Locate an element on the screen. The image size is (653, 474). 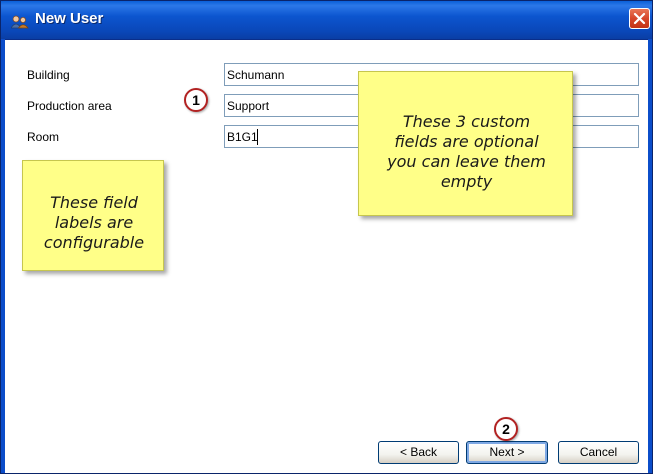
back-button: < Back is located at coordinates (418, 452).